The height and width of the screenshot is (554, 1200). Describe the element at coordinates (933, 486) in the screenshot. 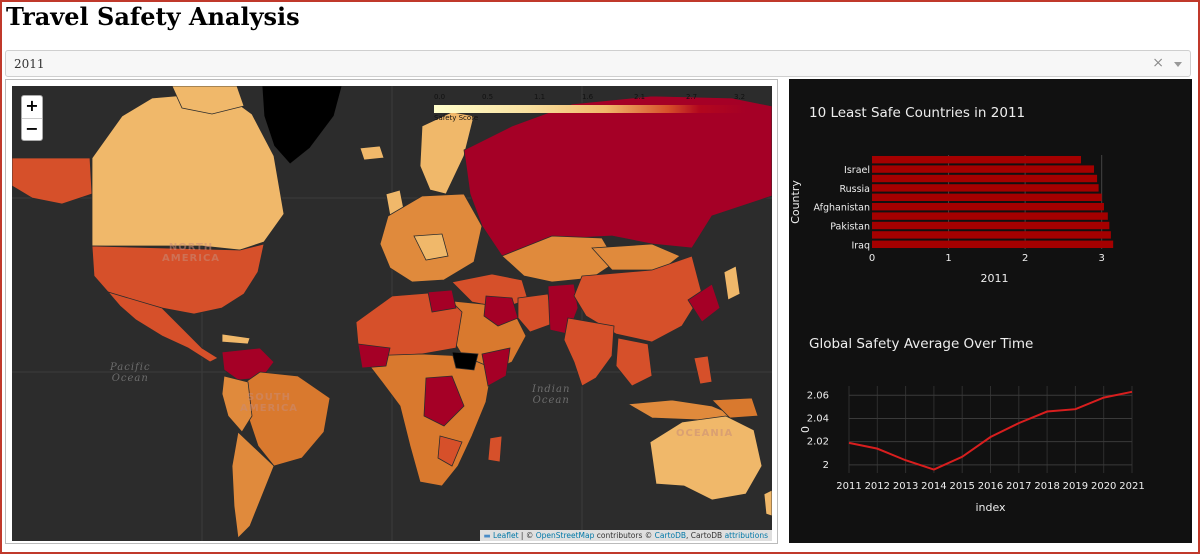

I see `line-x-tick: 2014` at that location.